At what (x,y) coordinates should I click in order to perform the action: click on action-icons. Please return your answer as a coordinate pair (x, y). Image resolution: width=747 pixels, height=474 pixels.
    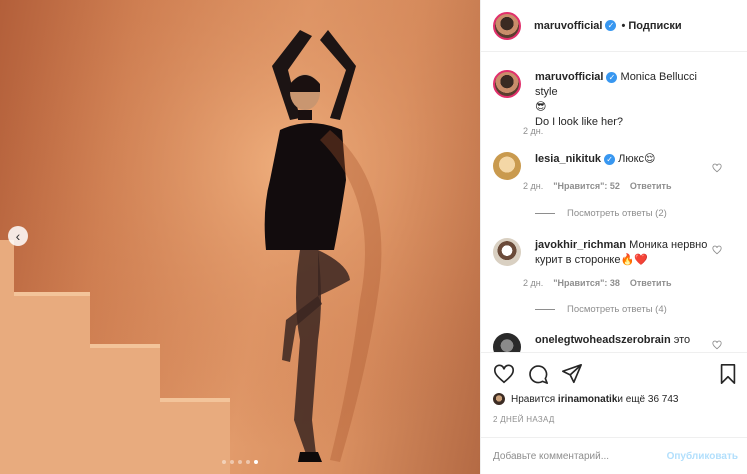
    Looking at the image, I should click on (538, 374).